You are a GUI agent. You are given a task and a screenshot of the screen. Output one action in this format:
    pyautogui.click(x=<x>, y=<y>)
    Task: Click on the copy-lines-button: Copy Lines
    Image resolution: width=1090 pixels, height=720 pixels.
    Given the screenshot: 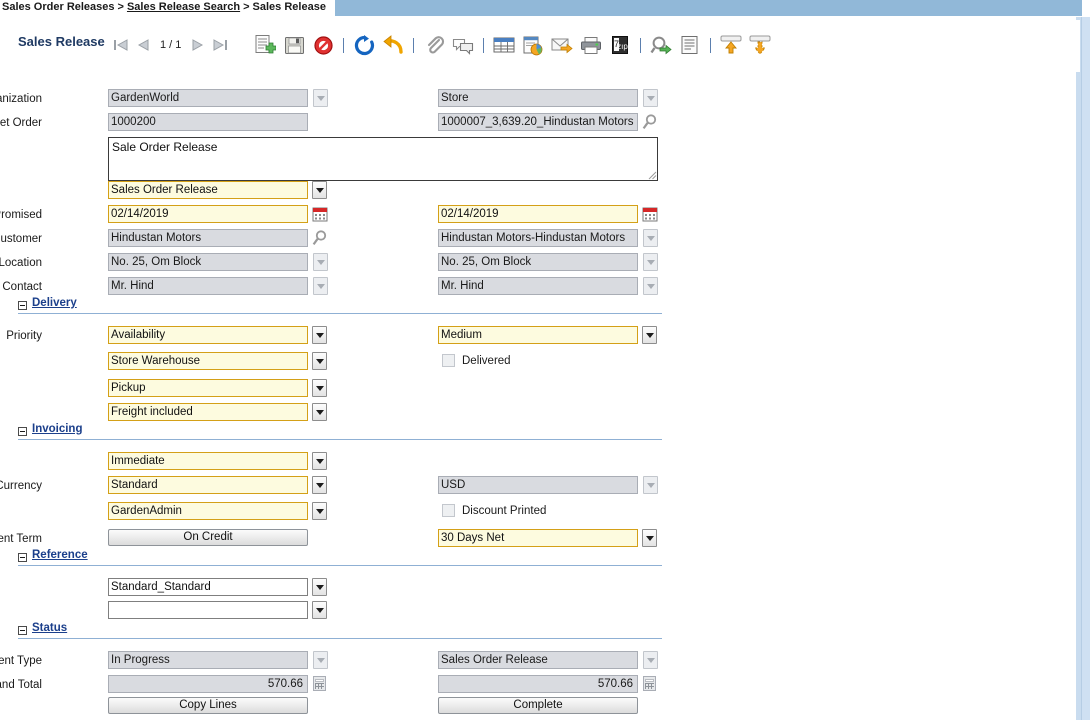 What is the action you would take?
    pyautogui.click(x=208, y=705)
    